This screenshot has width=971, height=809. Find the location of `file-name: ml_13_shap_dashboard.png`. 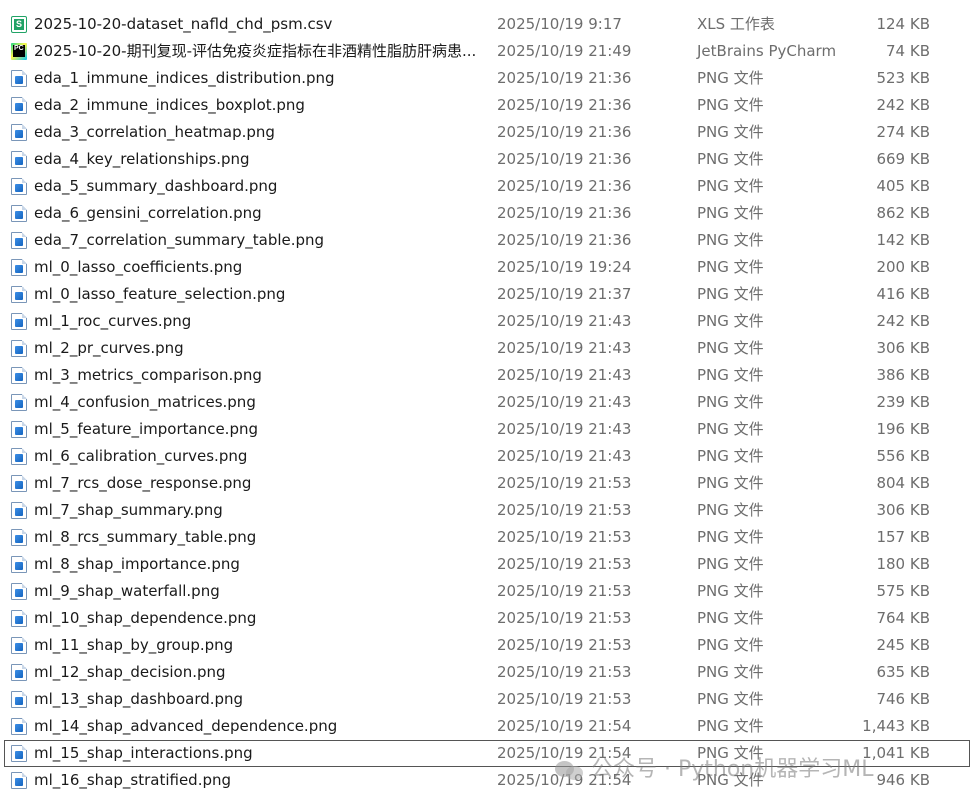

file-name: ml_13_shap_dashboard.png is located at coordinates (259, 699).